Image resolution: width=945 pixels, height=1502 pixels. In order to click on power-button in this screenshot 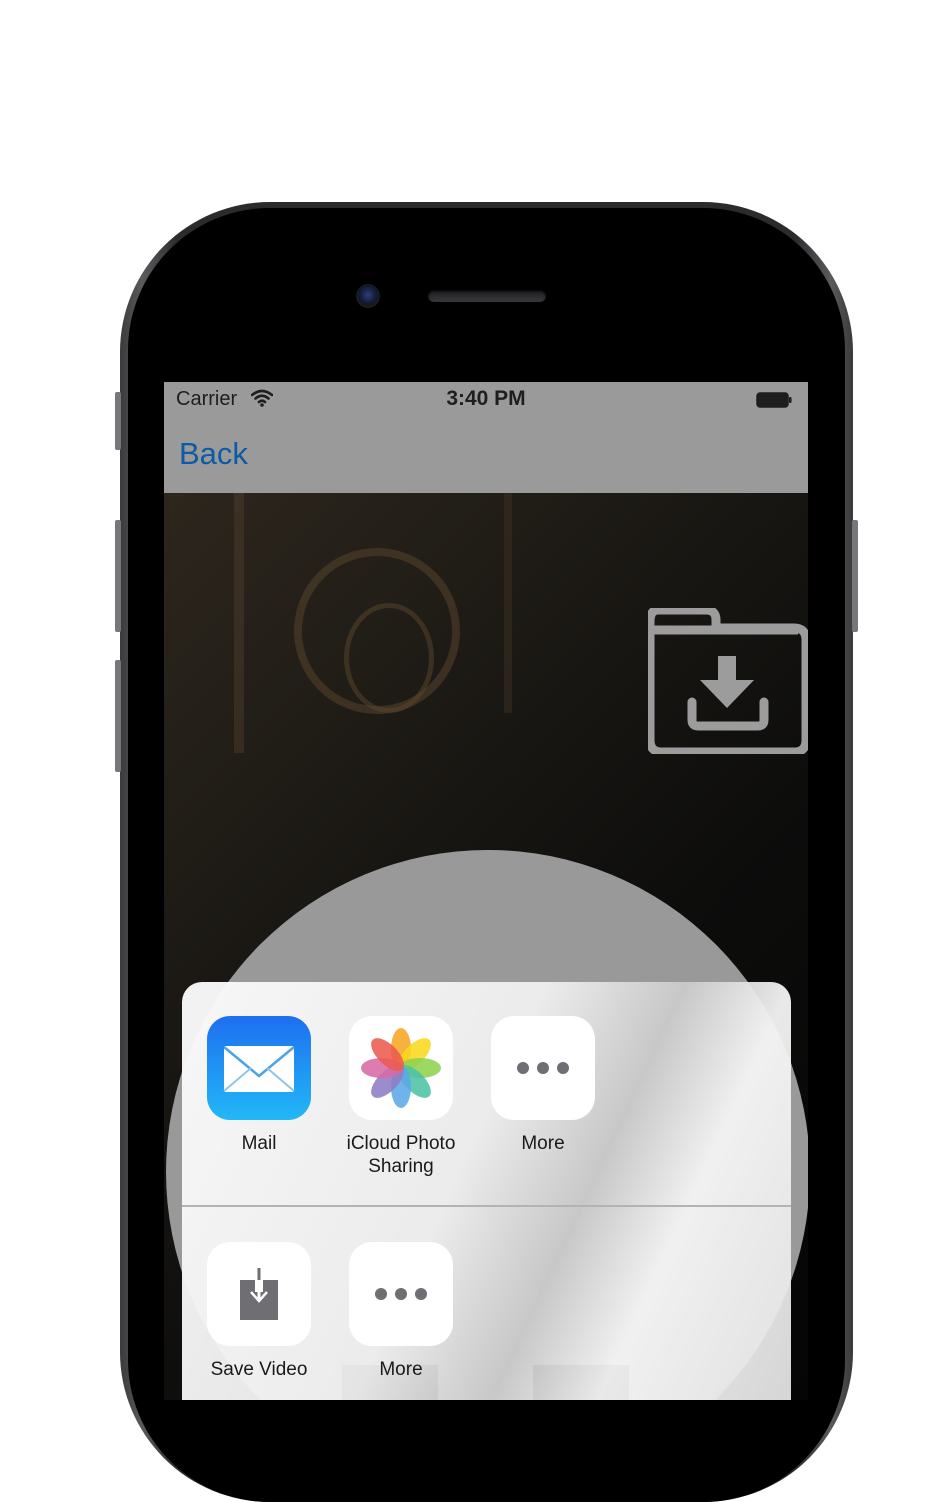, I will do `click(855, 576)`.